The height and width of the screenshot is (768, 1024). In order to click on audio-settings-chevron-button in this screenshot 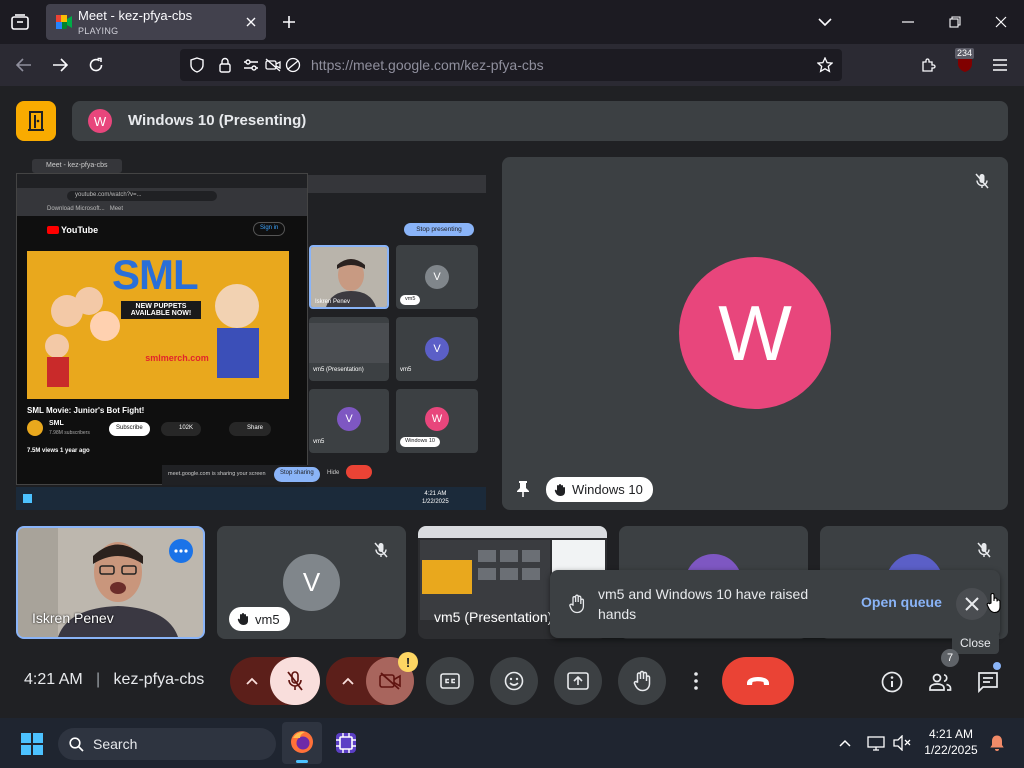, I will do `click(252, 681)`.